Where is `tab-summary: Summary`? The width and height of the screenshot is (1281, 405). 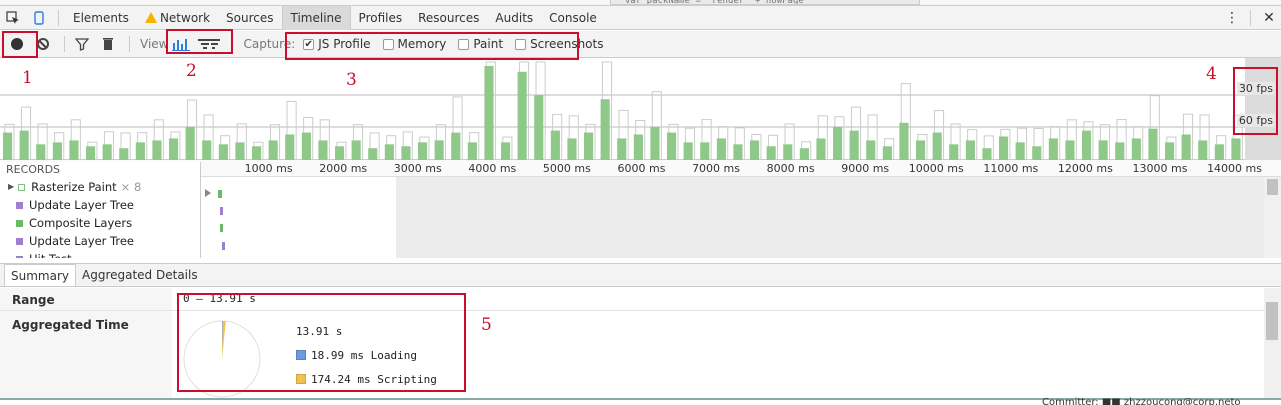 tab-summary: Summary is located at coordinates (40, 275).